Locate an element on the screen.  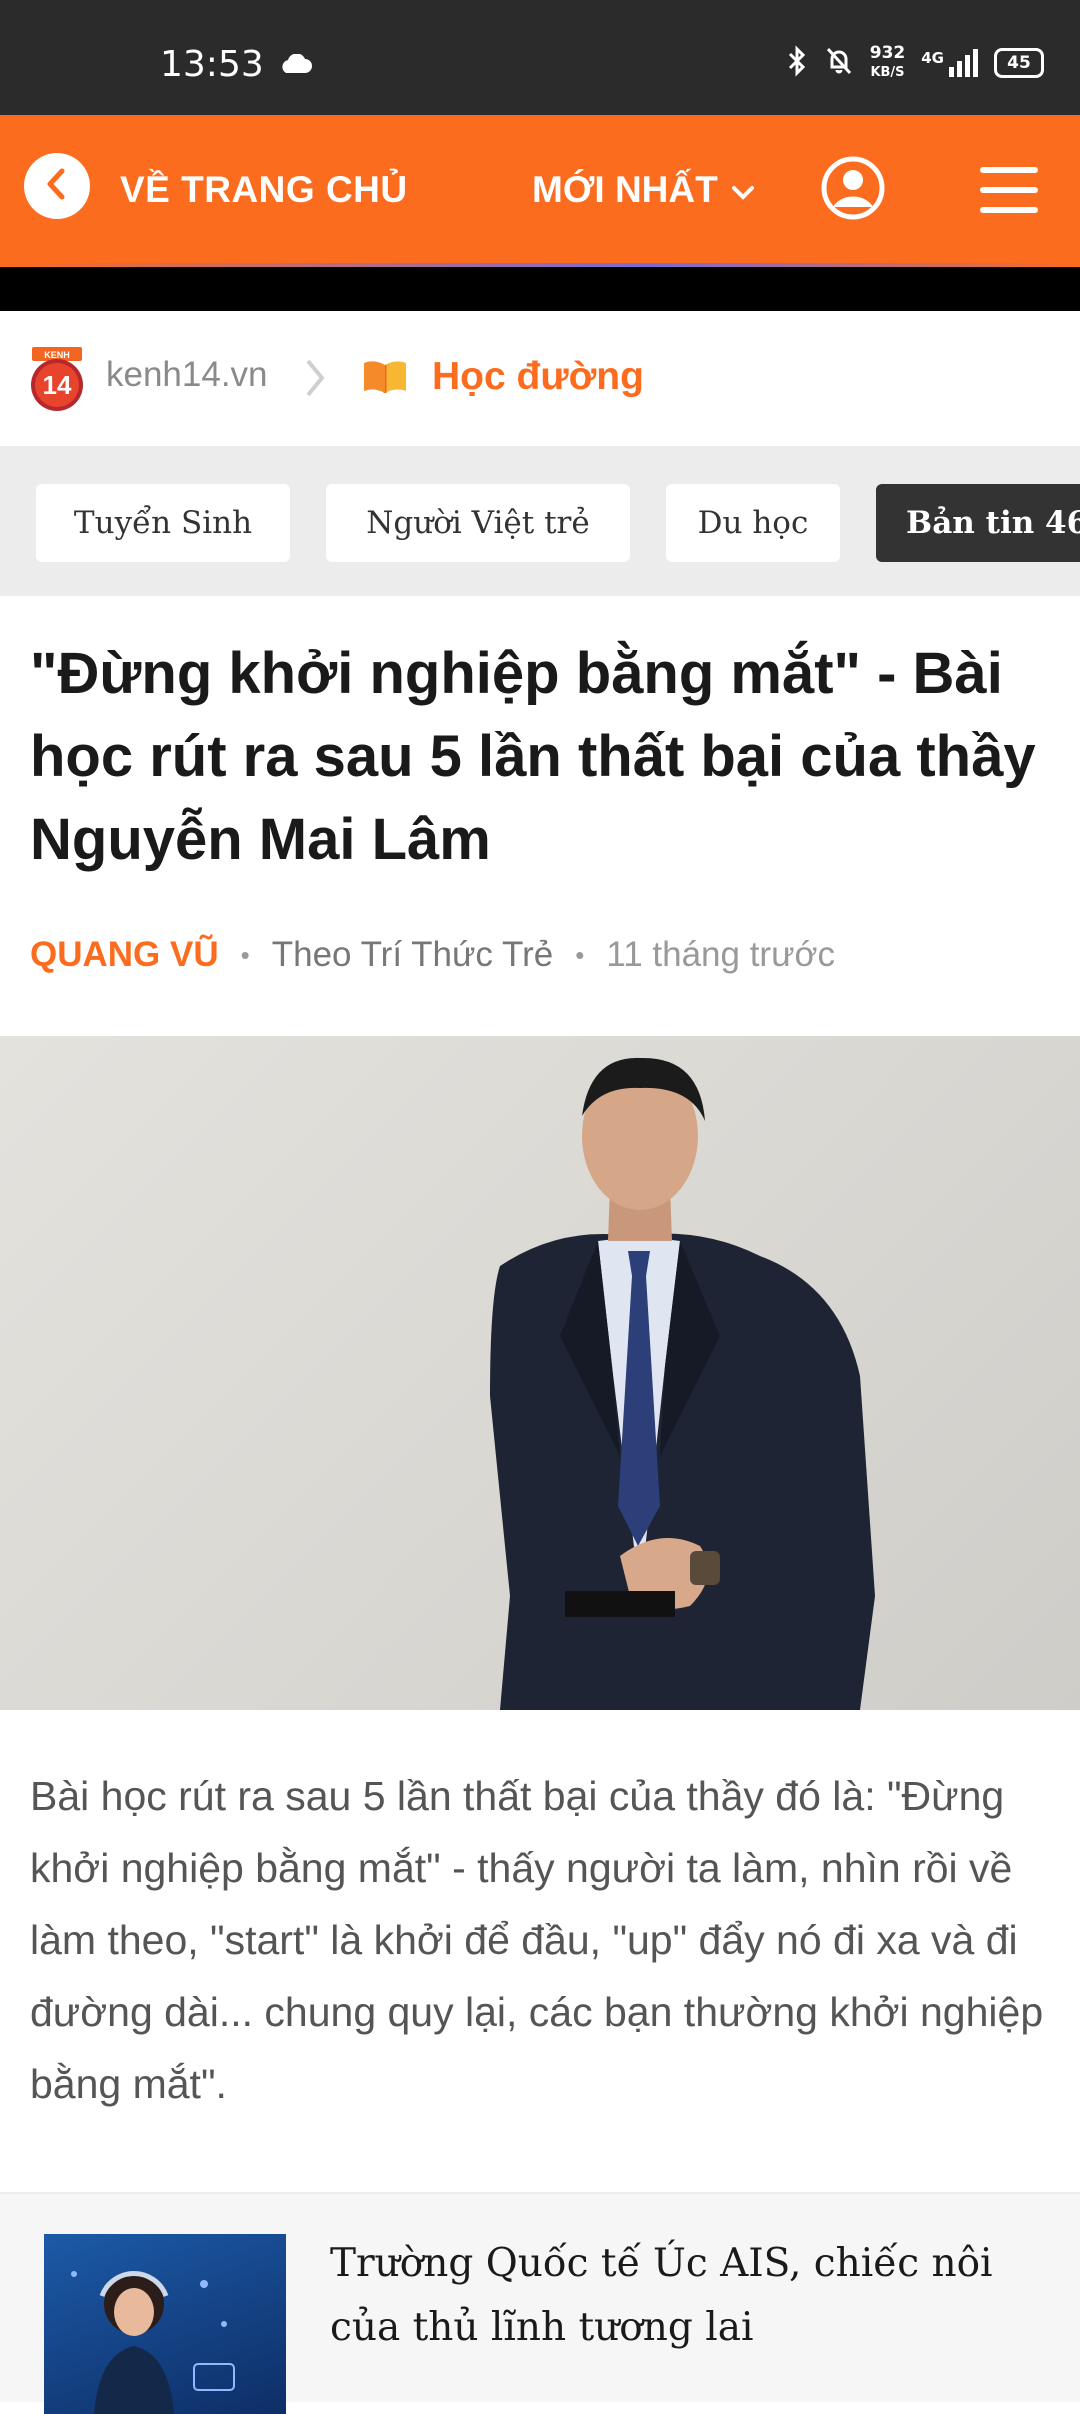
status-bar: 13:53 932 KB/S 4G 45 is located at coordinates (540, 57).